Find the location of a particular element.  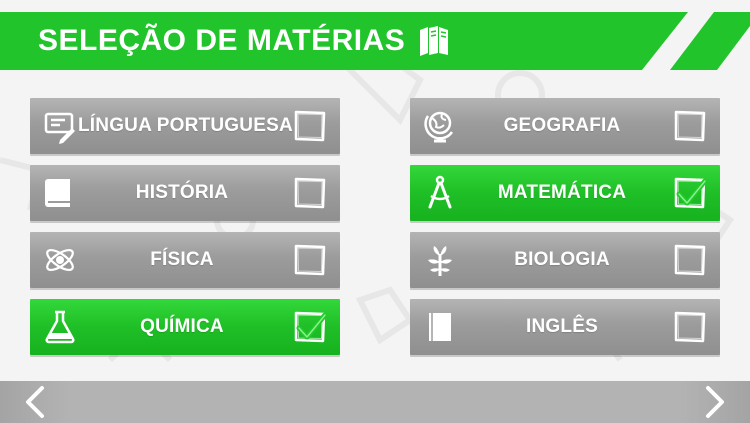

subject-button-historia: HISTÓRIA is located at coordinates (185, 193).